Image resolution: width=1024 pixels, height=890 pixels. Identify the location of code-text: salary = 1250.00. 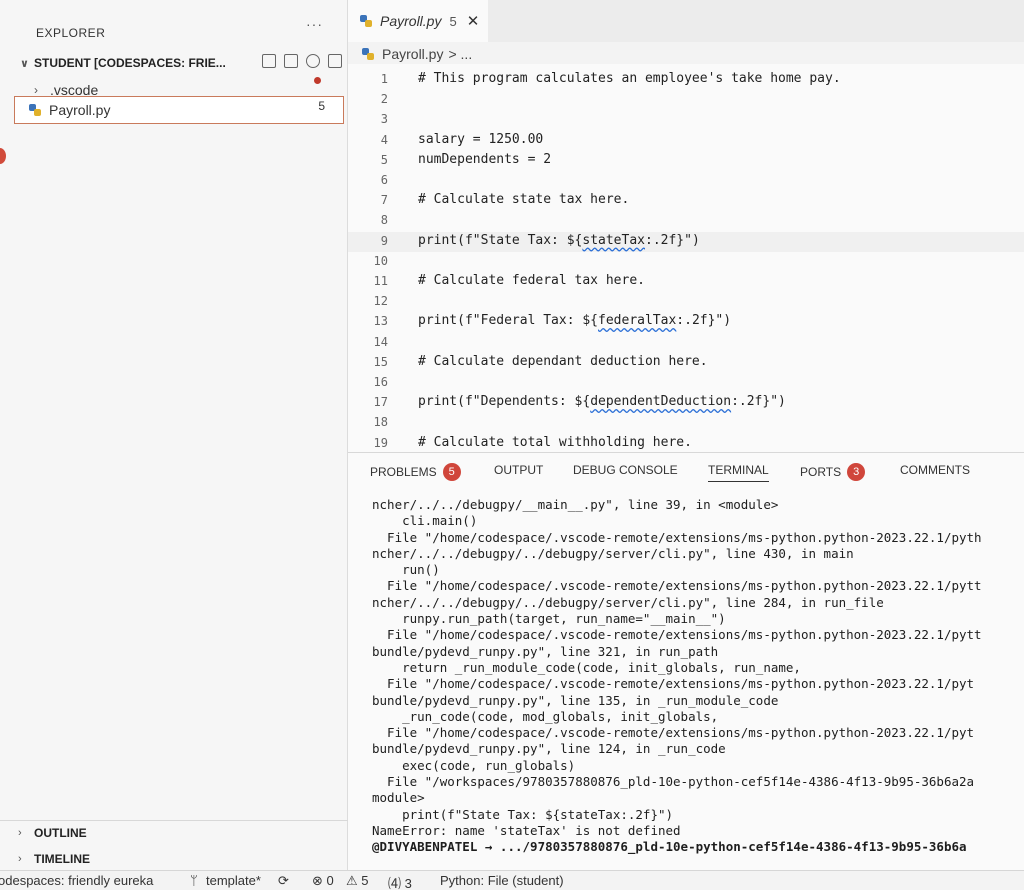
(481, 139).